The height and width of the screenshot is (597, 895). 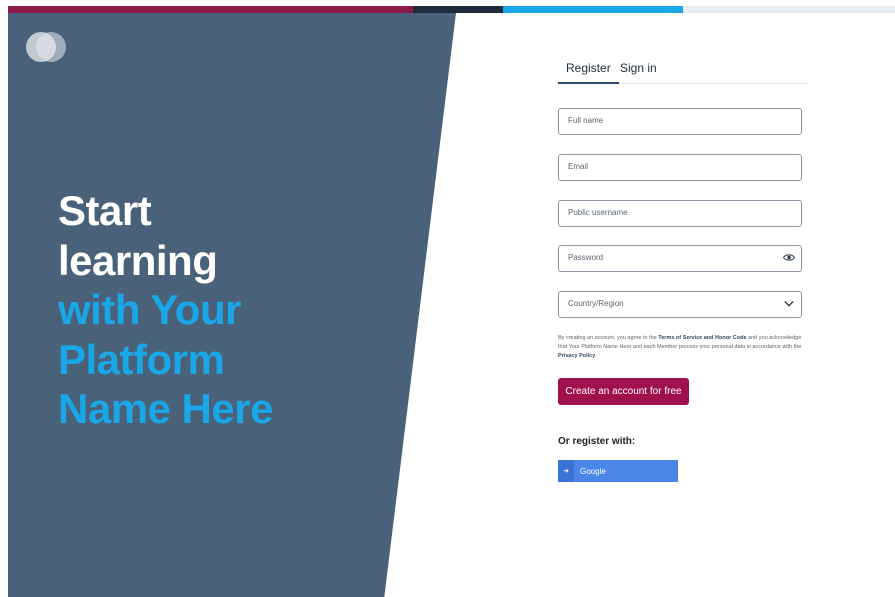 I want to click on logo-circle-back, so click(x=51, y=47).